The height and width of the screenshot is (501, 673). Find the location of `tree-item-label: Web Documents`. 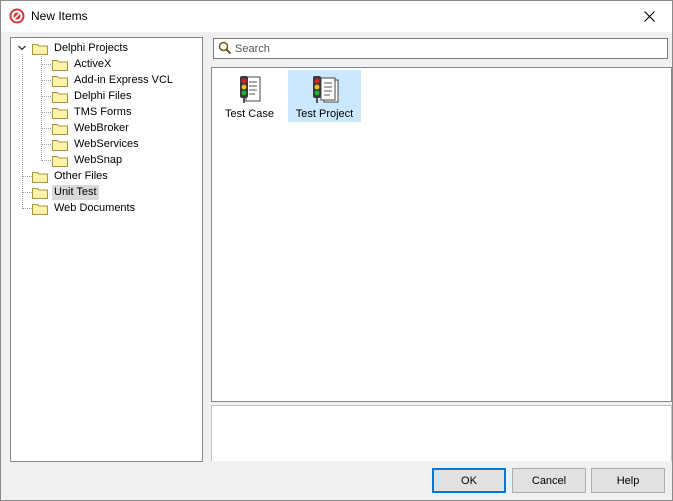

tree-item-label: Web Documents is located at coordinates (95, 207).